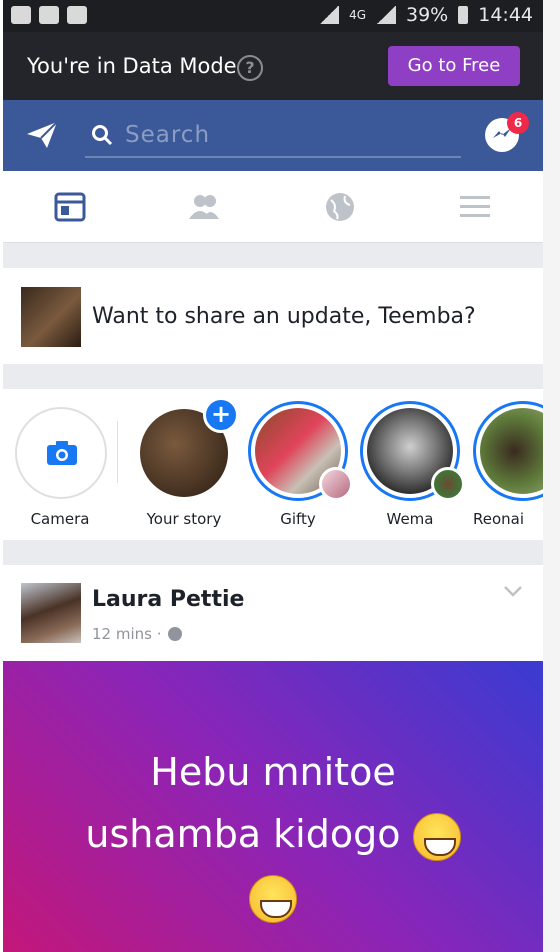  I want to click on public-globe-icon, so click(174, 634).